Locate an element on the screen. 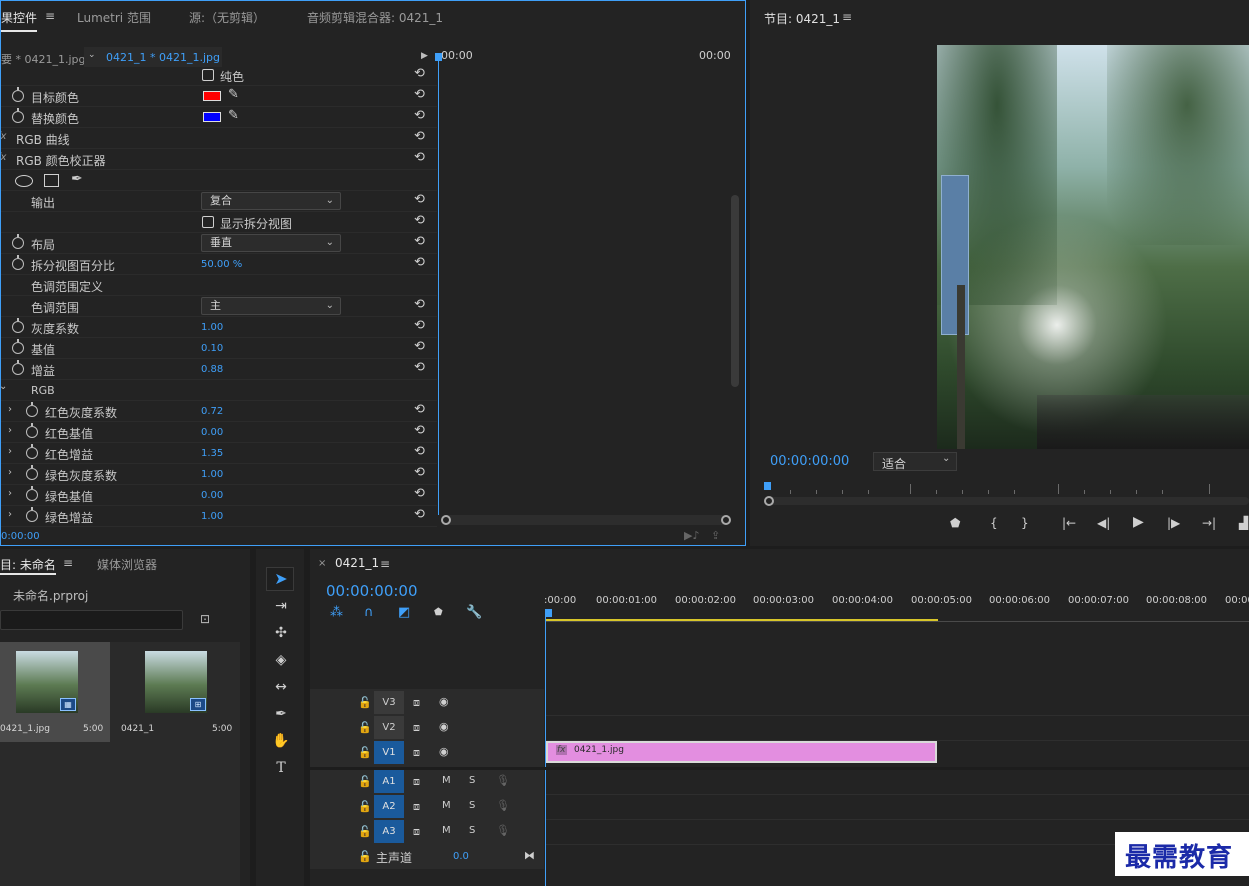 The height and width of the screenshot is (886, 1249). tab-project: 目: 未命名 is located at coordinates (28, 564).